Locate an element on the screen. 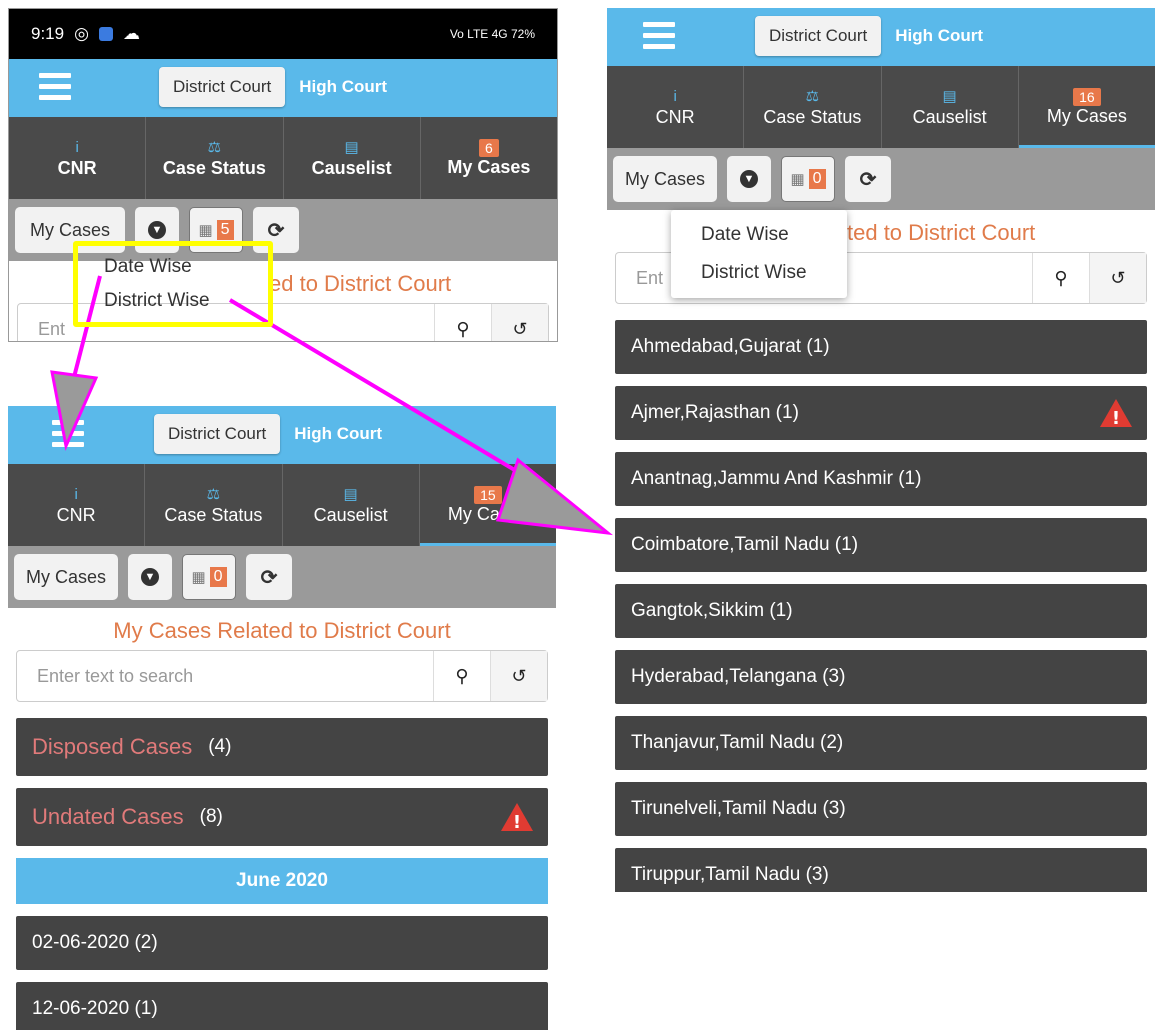  cases-count-badge: 6 is located at coordinates (488, 147).